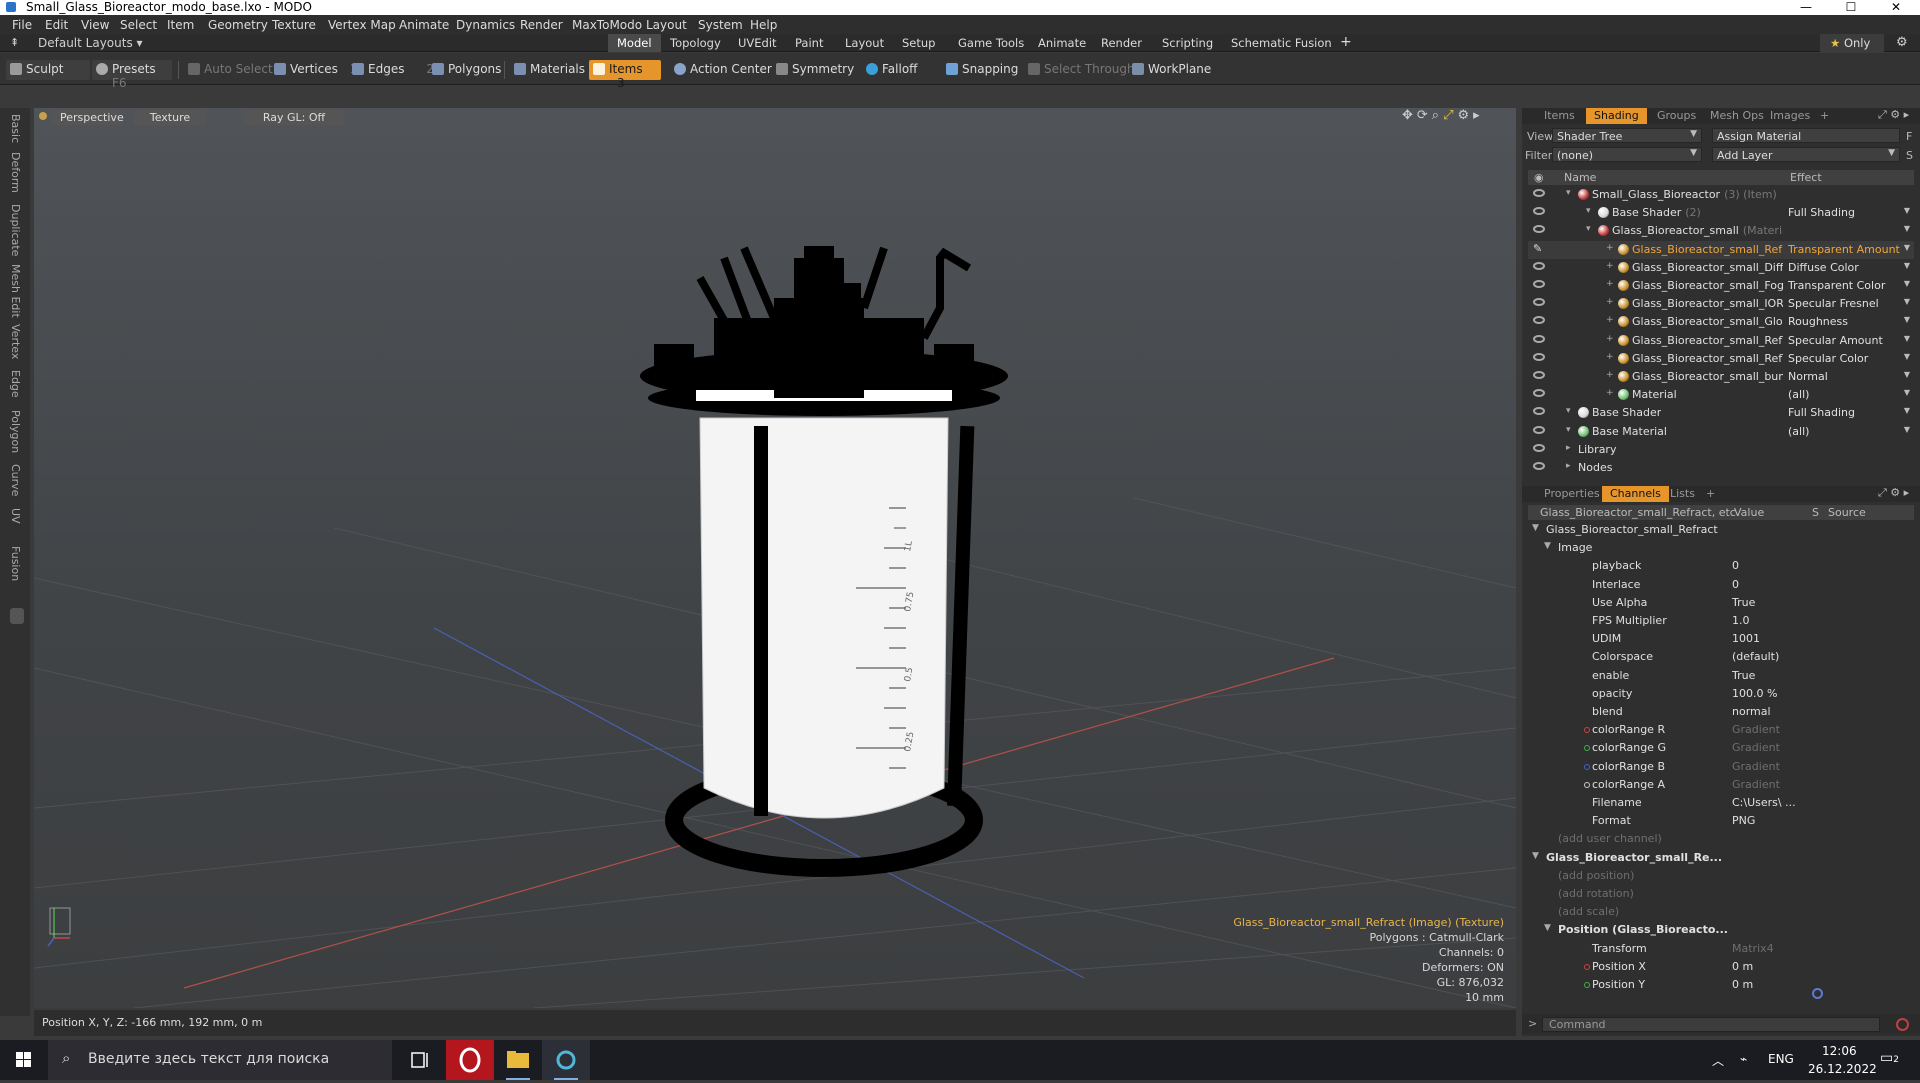  Describe the element at coordinates (1721, 876) in the screenshot. I see `channel-row: (add position)` at that location.